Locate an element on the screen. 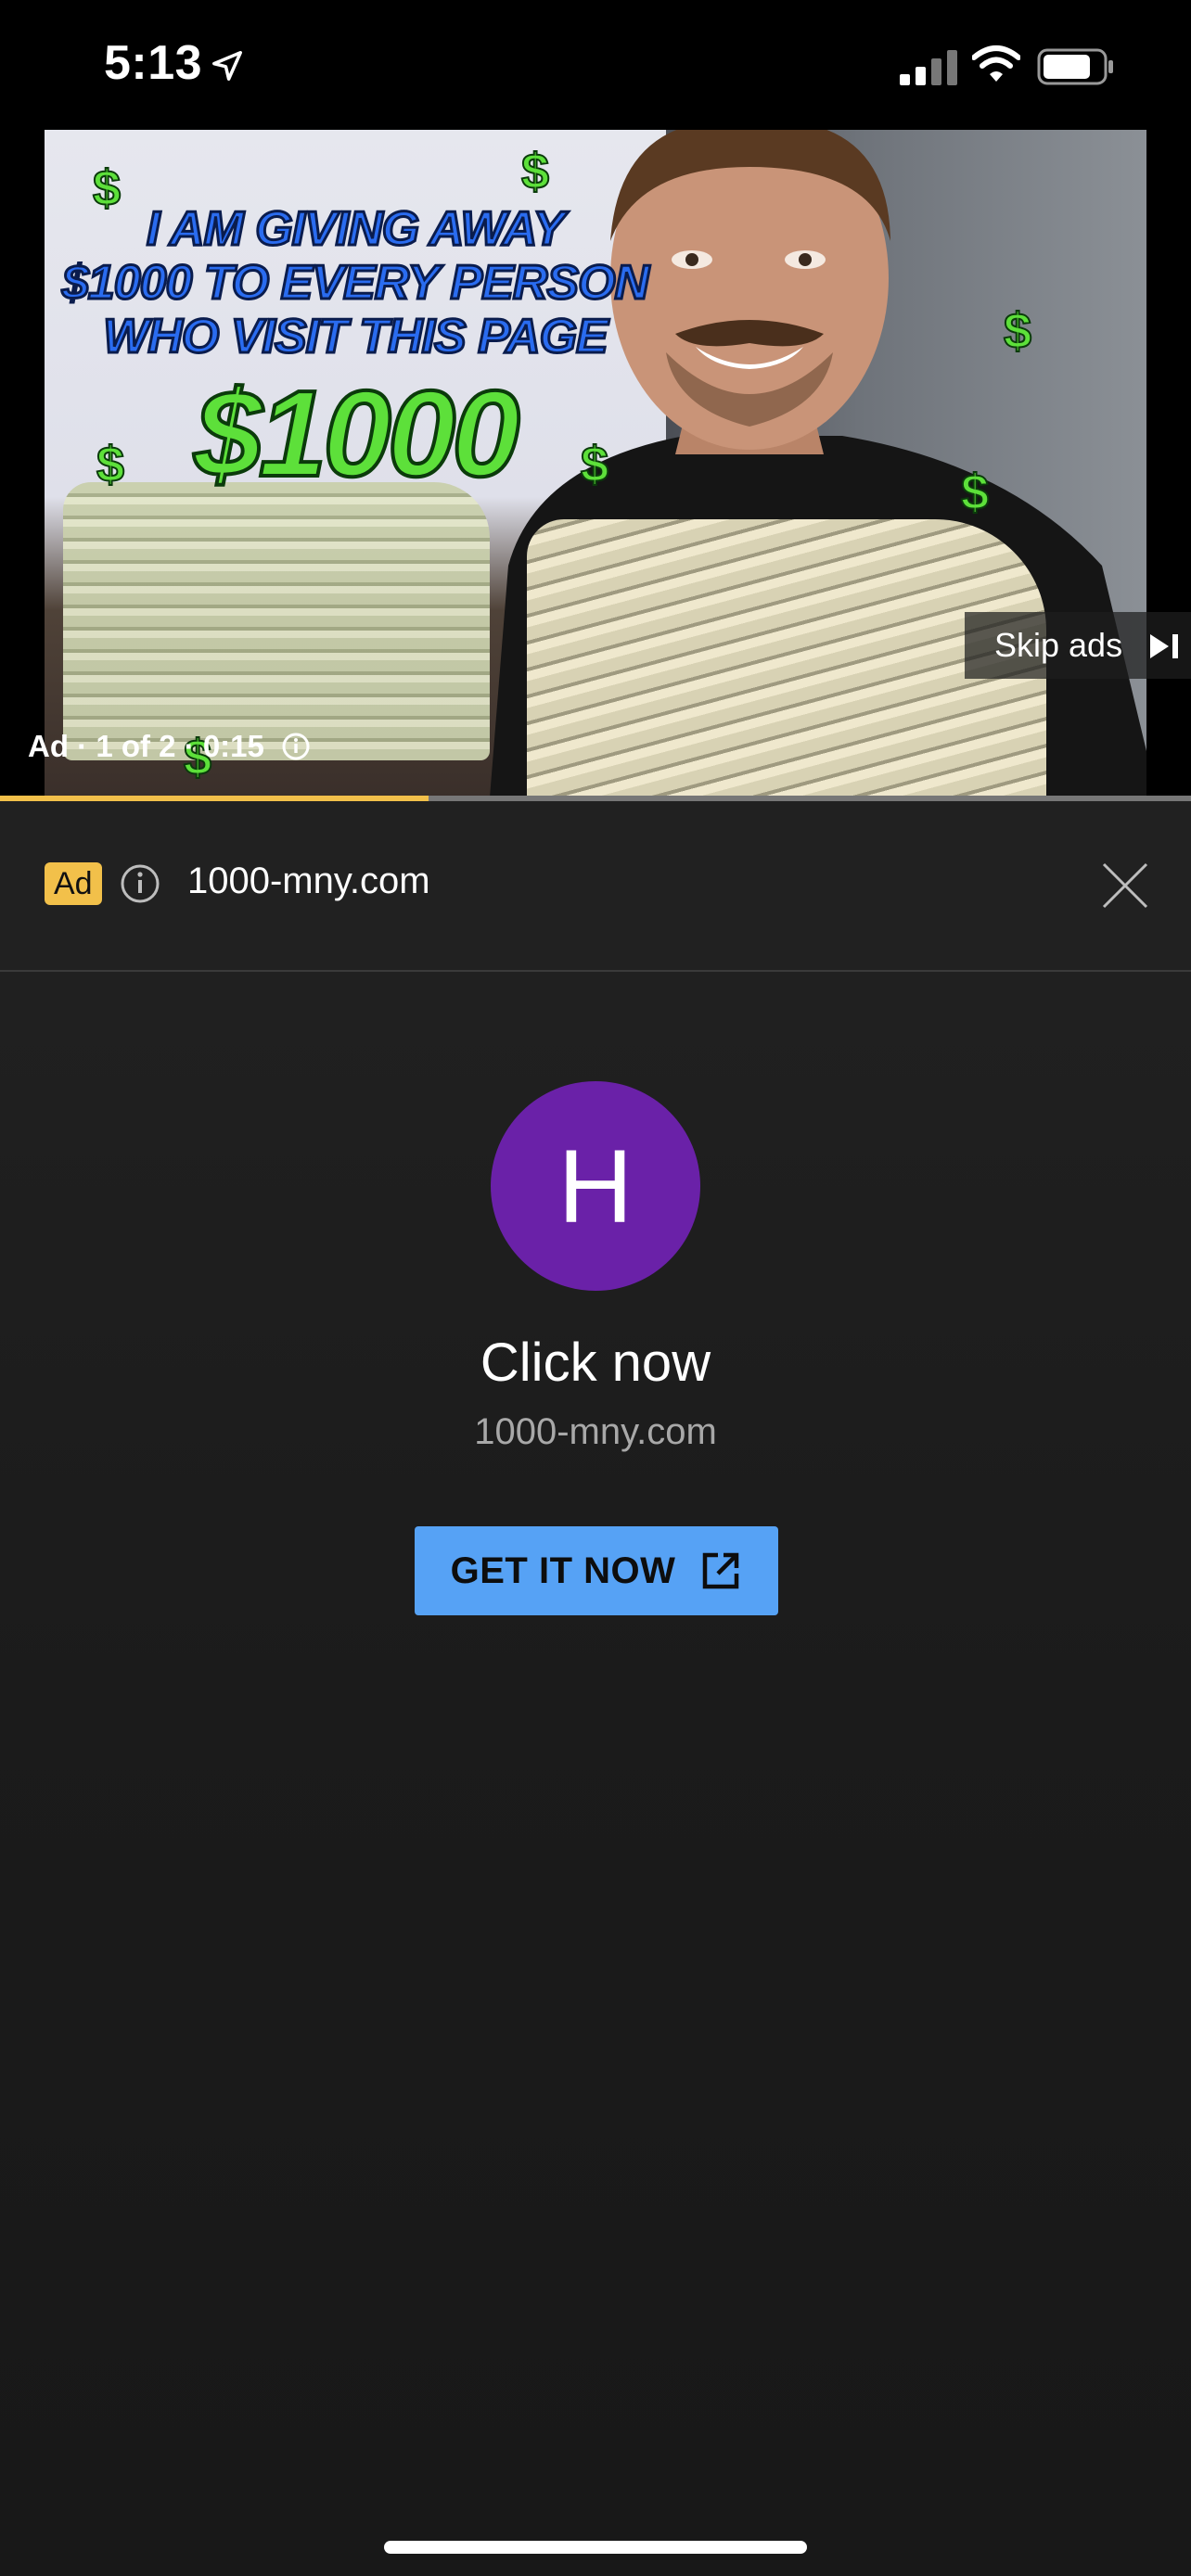 The width and height of the screenshot is (1191, 2576). ad-meta-text: Ad · 1 of 2 · 0:15 is located at coordinates (146, 746).